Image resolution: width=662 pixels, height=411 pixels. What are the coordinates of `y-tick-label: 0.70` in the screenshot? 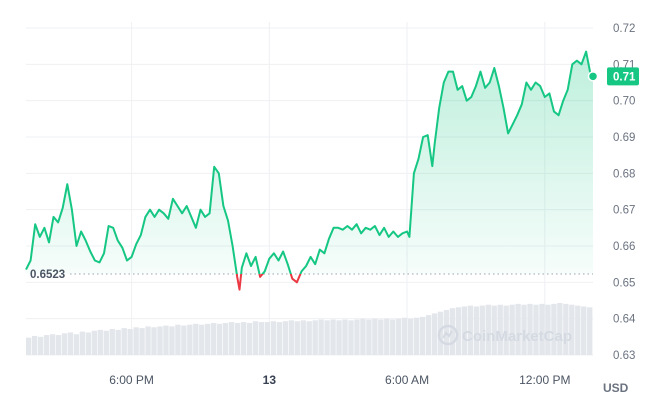 It's located at (624, 102).